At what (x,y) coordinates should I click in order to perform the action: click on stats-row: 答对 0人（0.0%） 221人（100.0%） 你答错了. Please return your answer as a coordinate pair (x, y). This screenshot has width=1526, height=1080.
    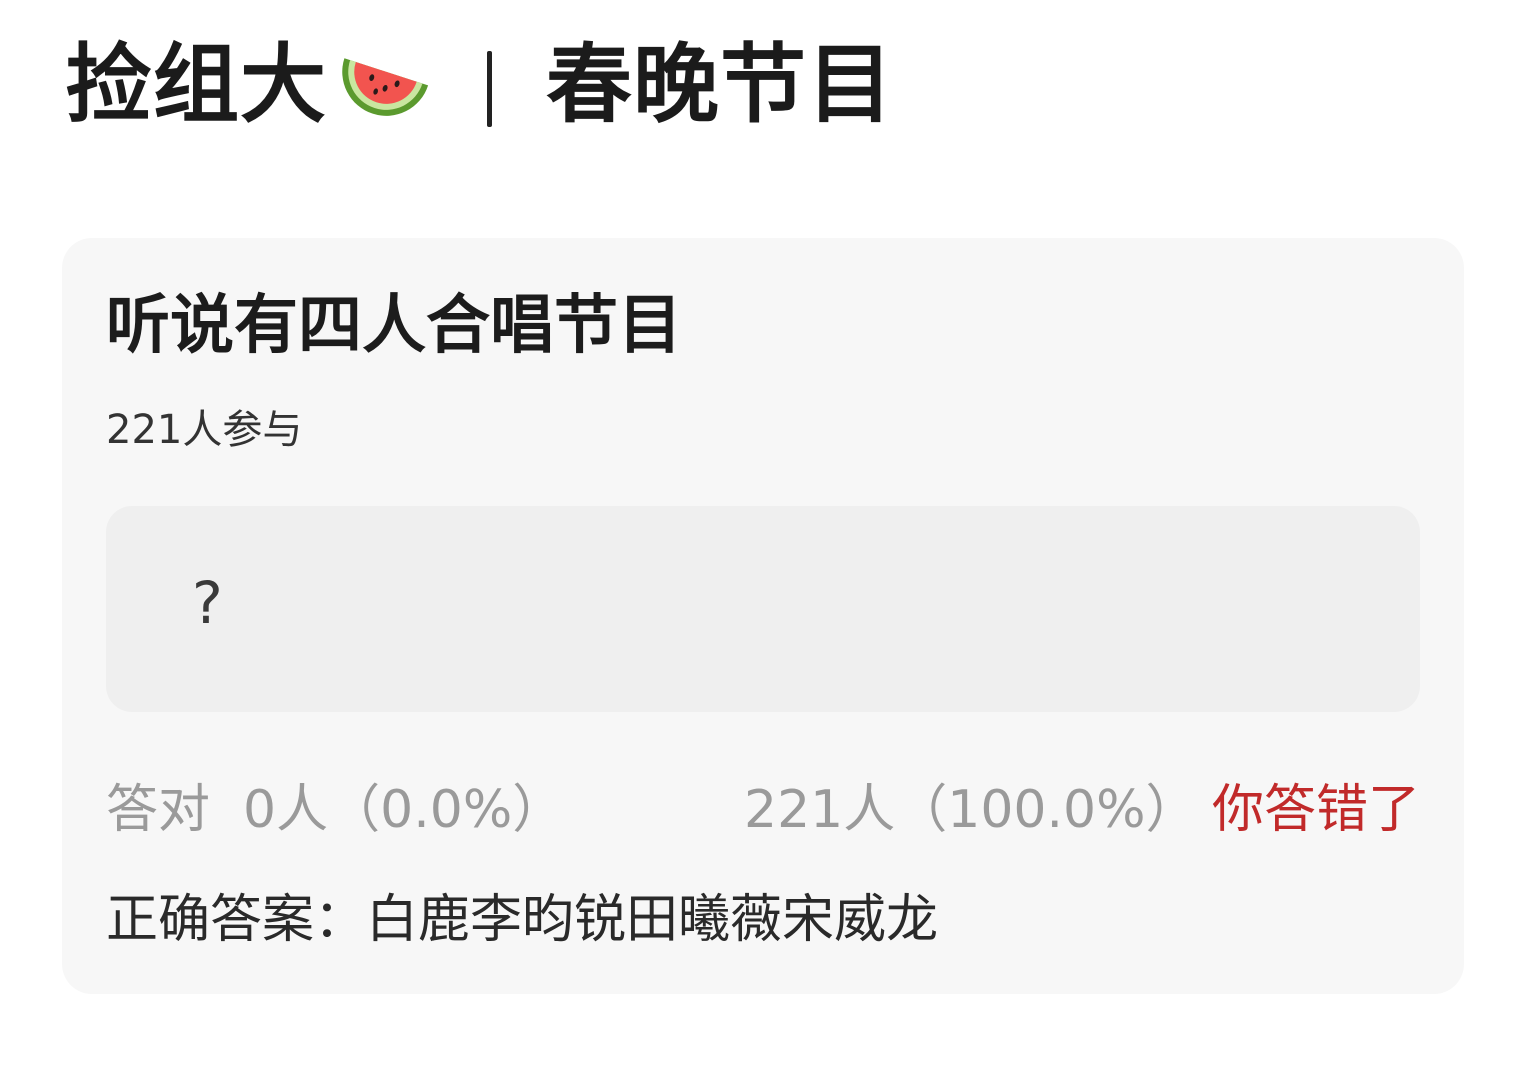
    Looking at the image, I should click on (763, 814).